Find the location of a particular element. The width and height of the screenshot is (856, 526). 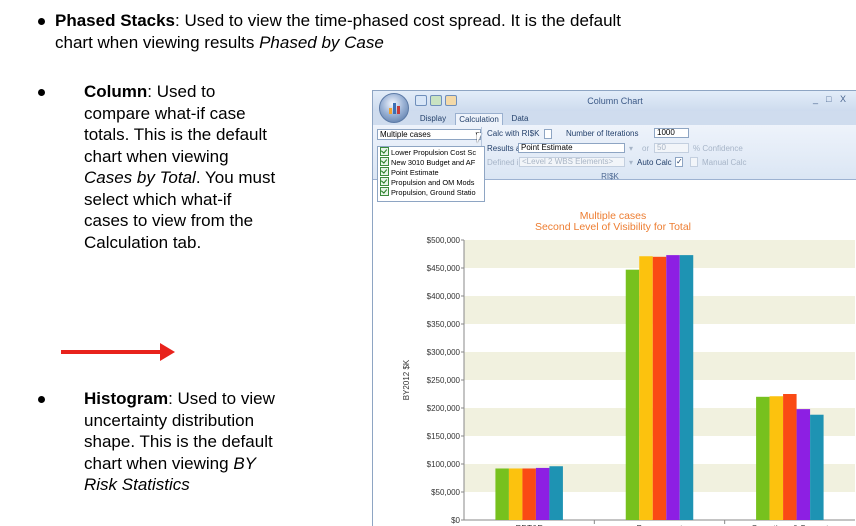

tab-calculation: Calculation is located at coordinates (479, 119).